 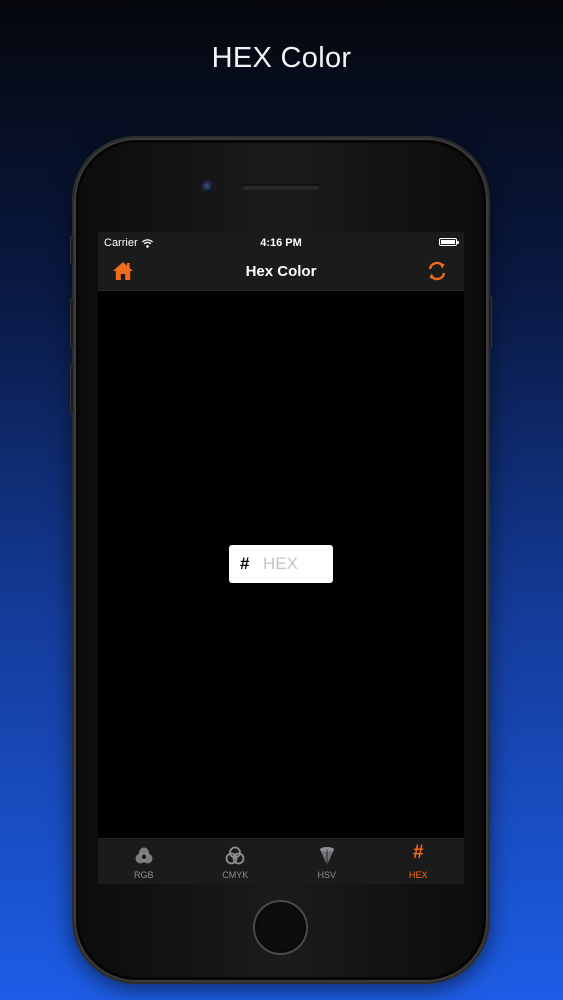 What do you see at coordinates (418, 875) in the screenshot?
I see `tab-label: HEX` at bounding box center [418, 875].